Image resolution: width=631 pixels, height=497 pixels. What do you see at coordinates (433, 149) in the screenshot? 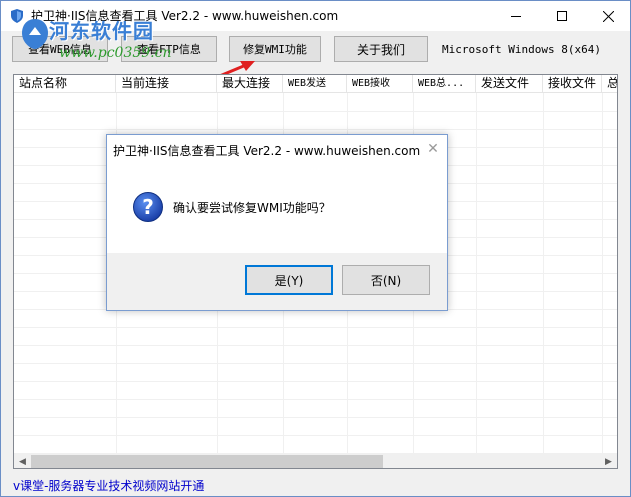
I see `dialog-close-icon: ✕` at bounding box center [433, 149].